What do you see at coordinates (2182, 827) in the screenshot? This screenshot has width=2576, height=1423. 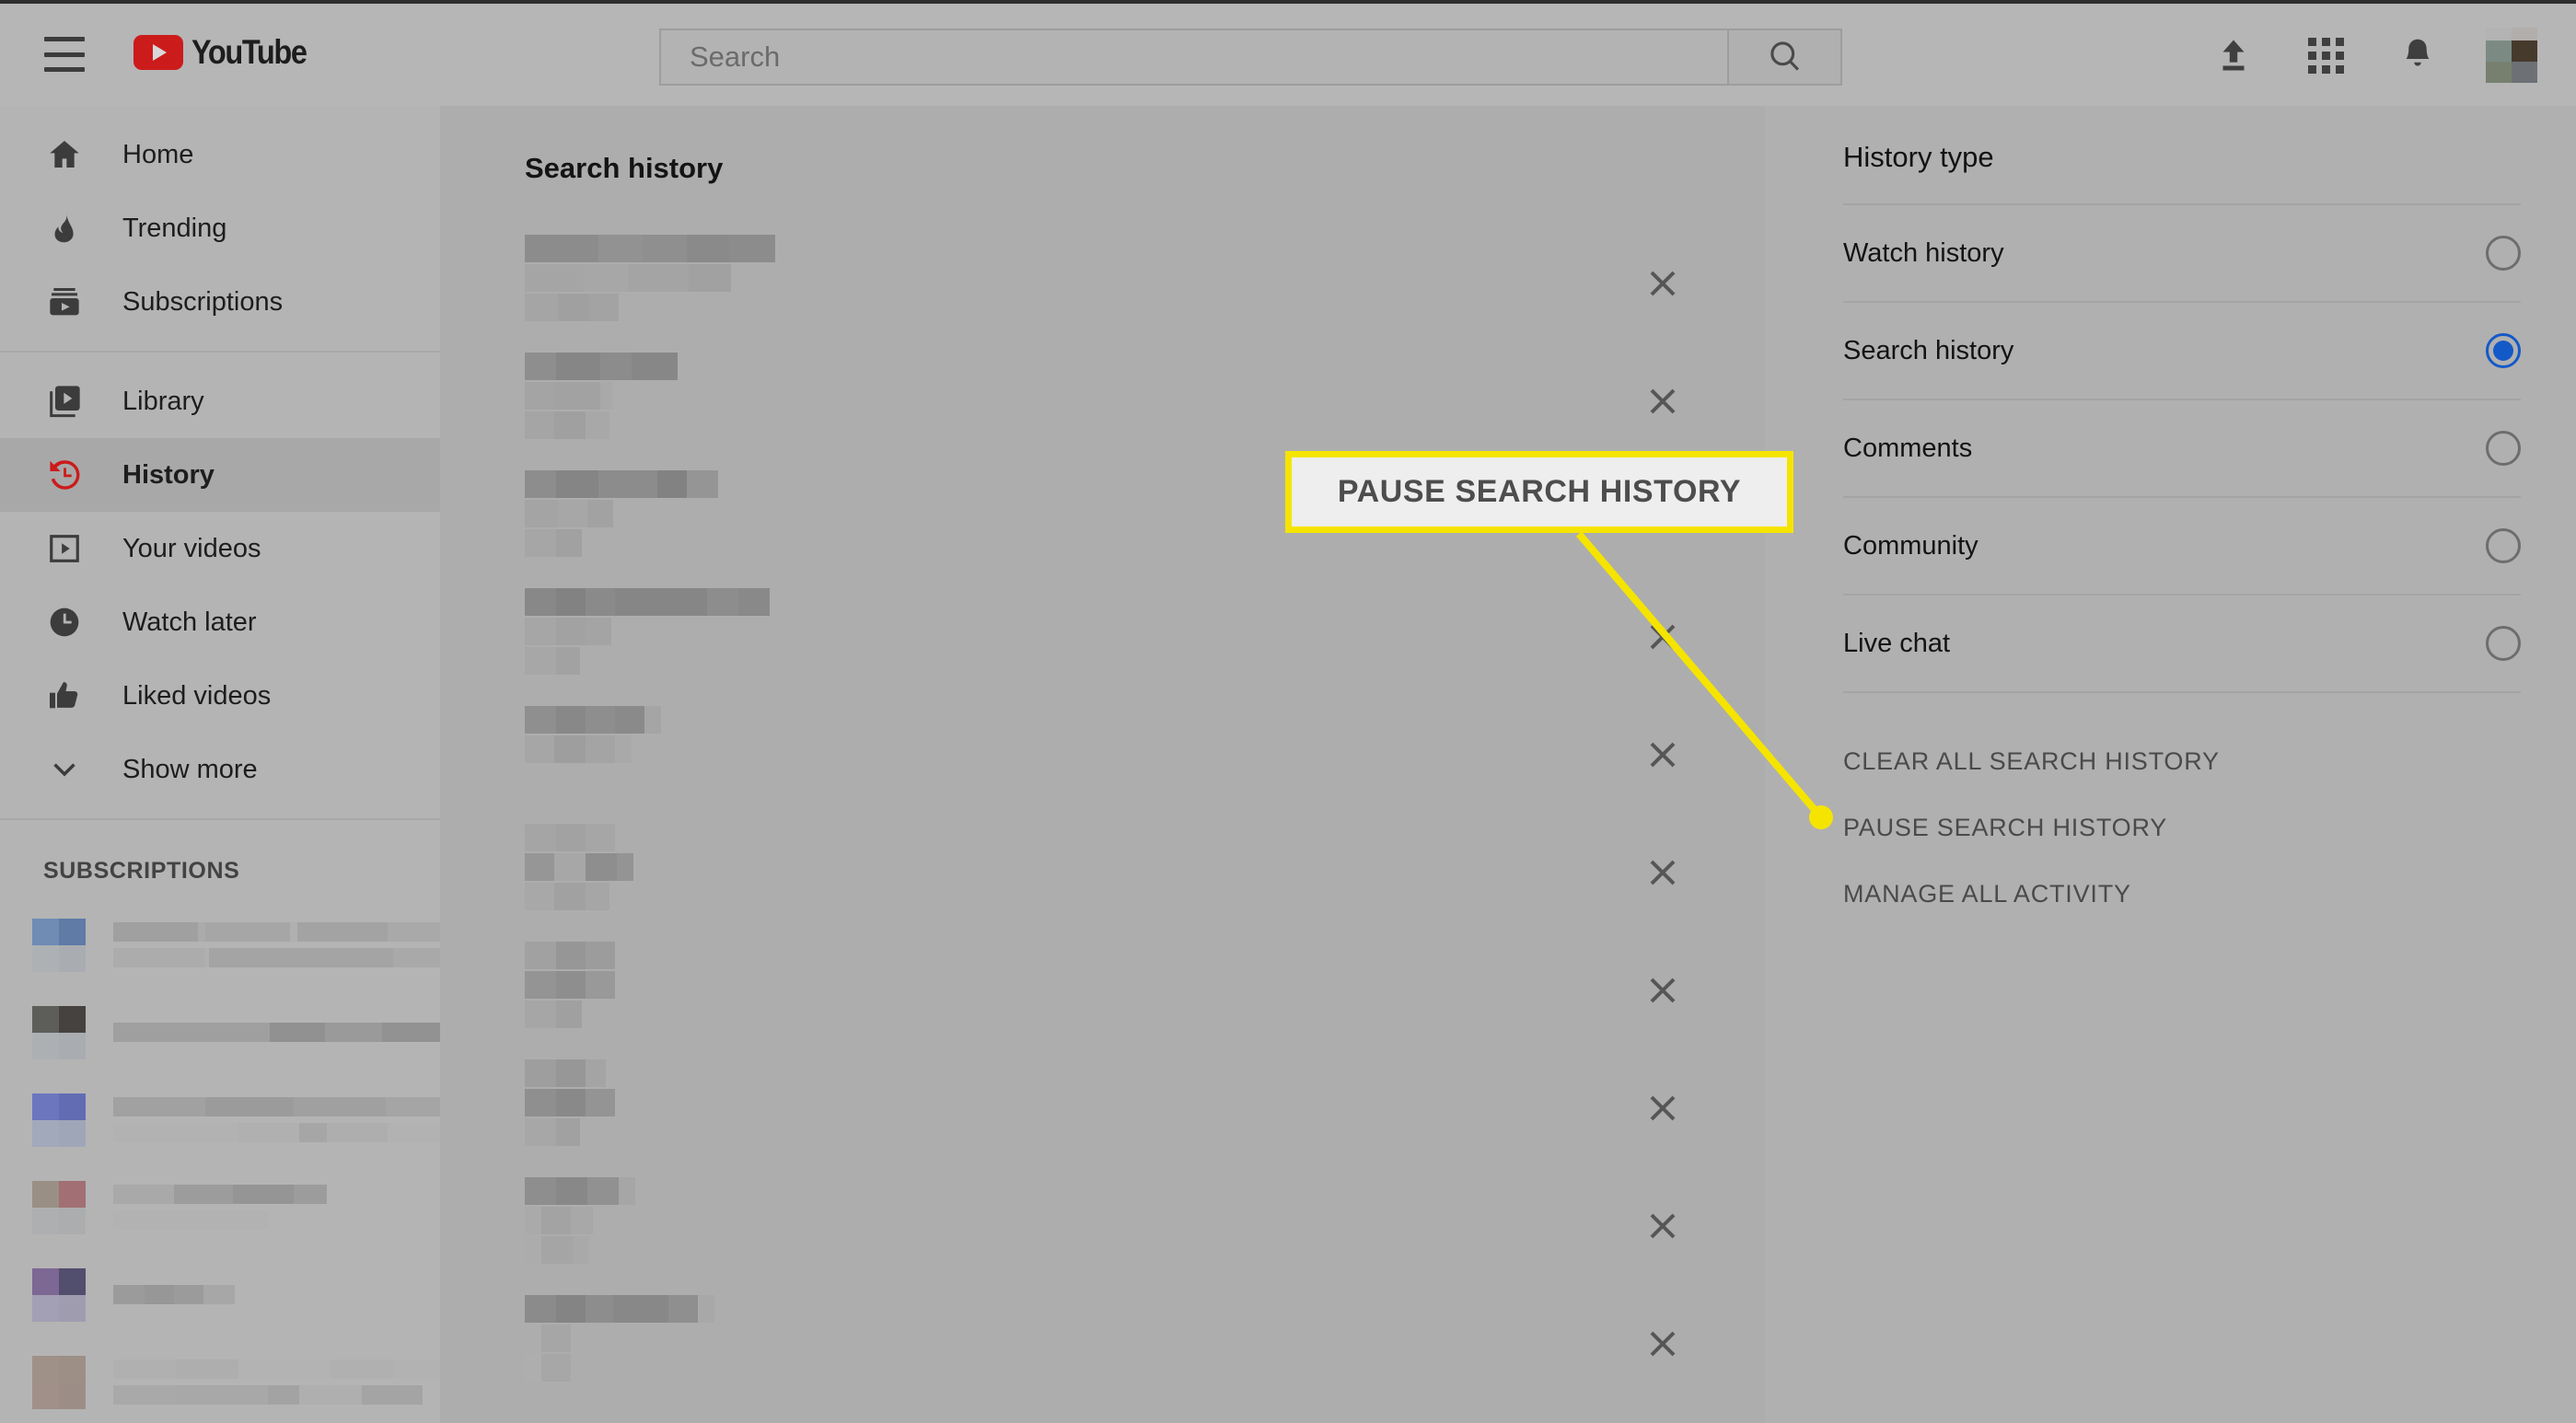 I see `action-pause-search-history: PAUSE SEARCH HISTORY` at bounding box center [2182, 827].